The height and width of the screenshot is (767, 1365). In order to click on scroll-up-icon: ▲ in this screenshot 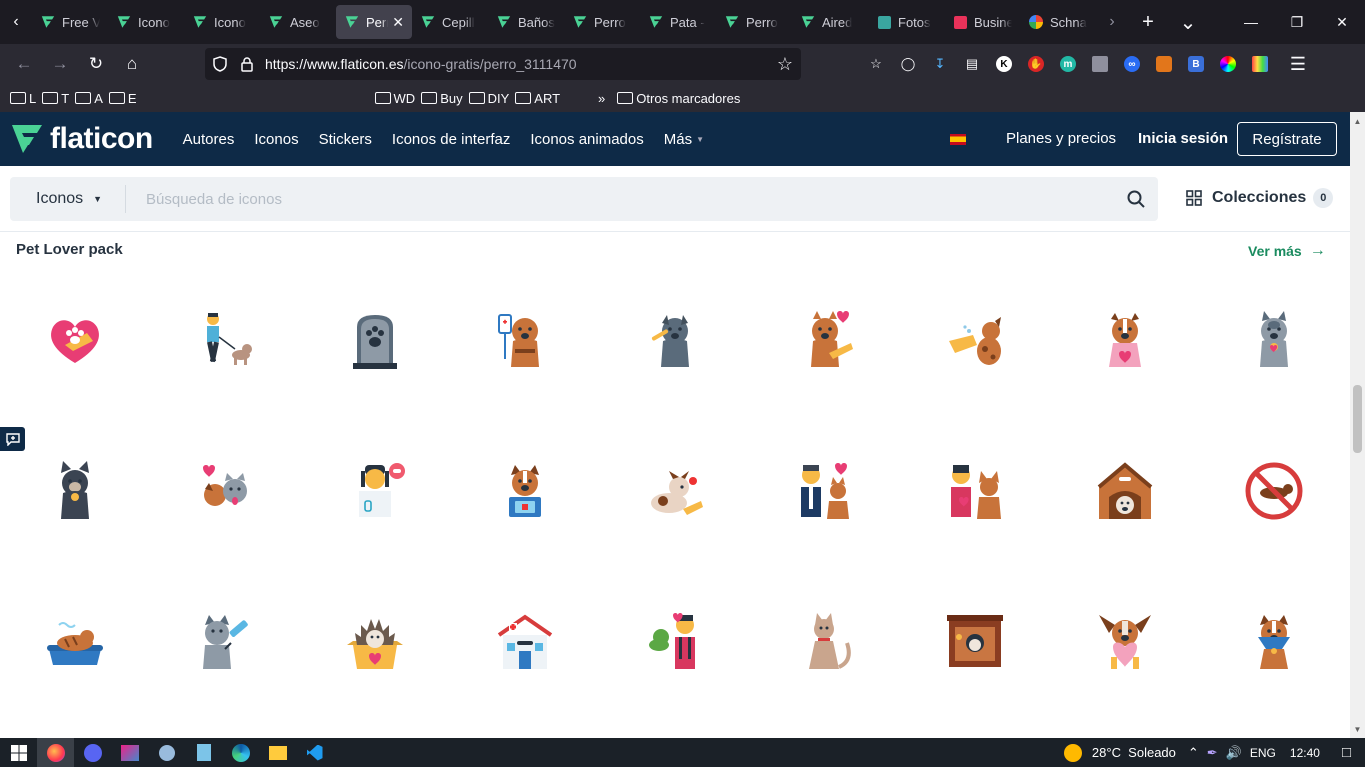, I will do `click(1357, 121)`.